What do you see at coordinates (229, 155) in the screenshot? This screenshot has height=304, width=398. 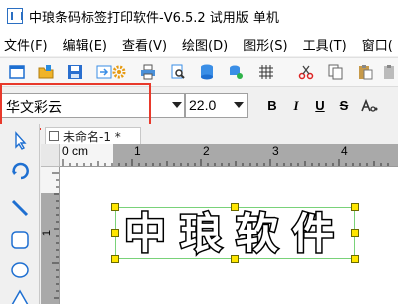 I see `horizontal-ruler: 0 cm 1 2 3 4` at bounding box center [229, 155].